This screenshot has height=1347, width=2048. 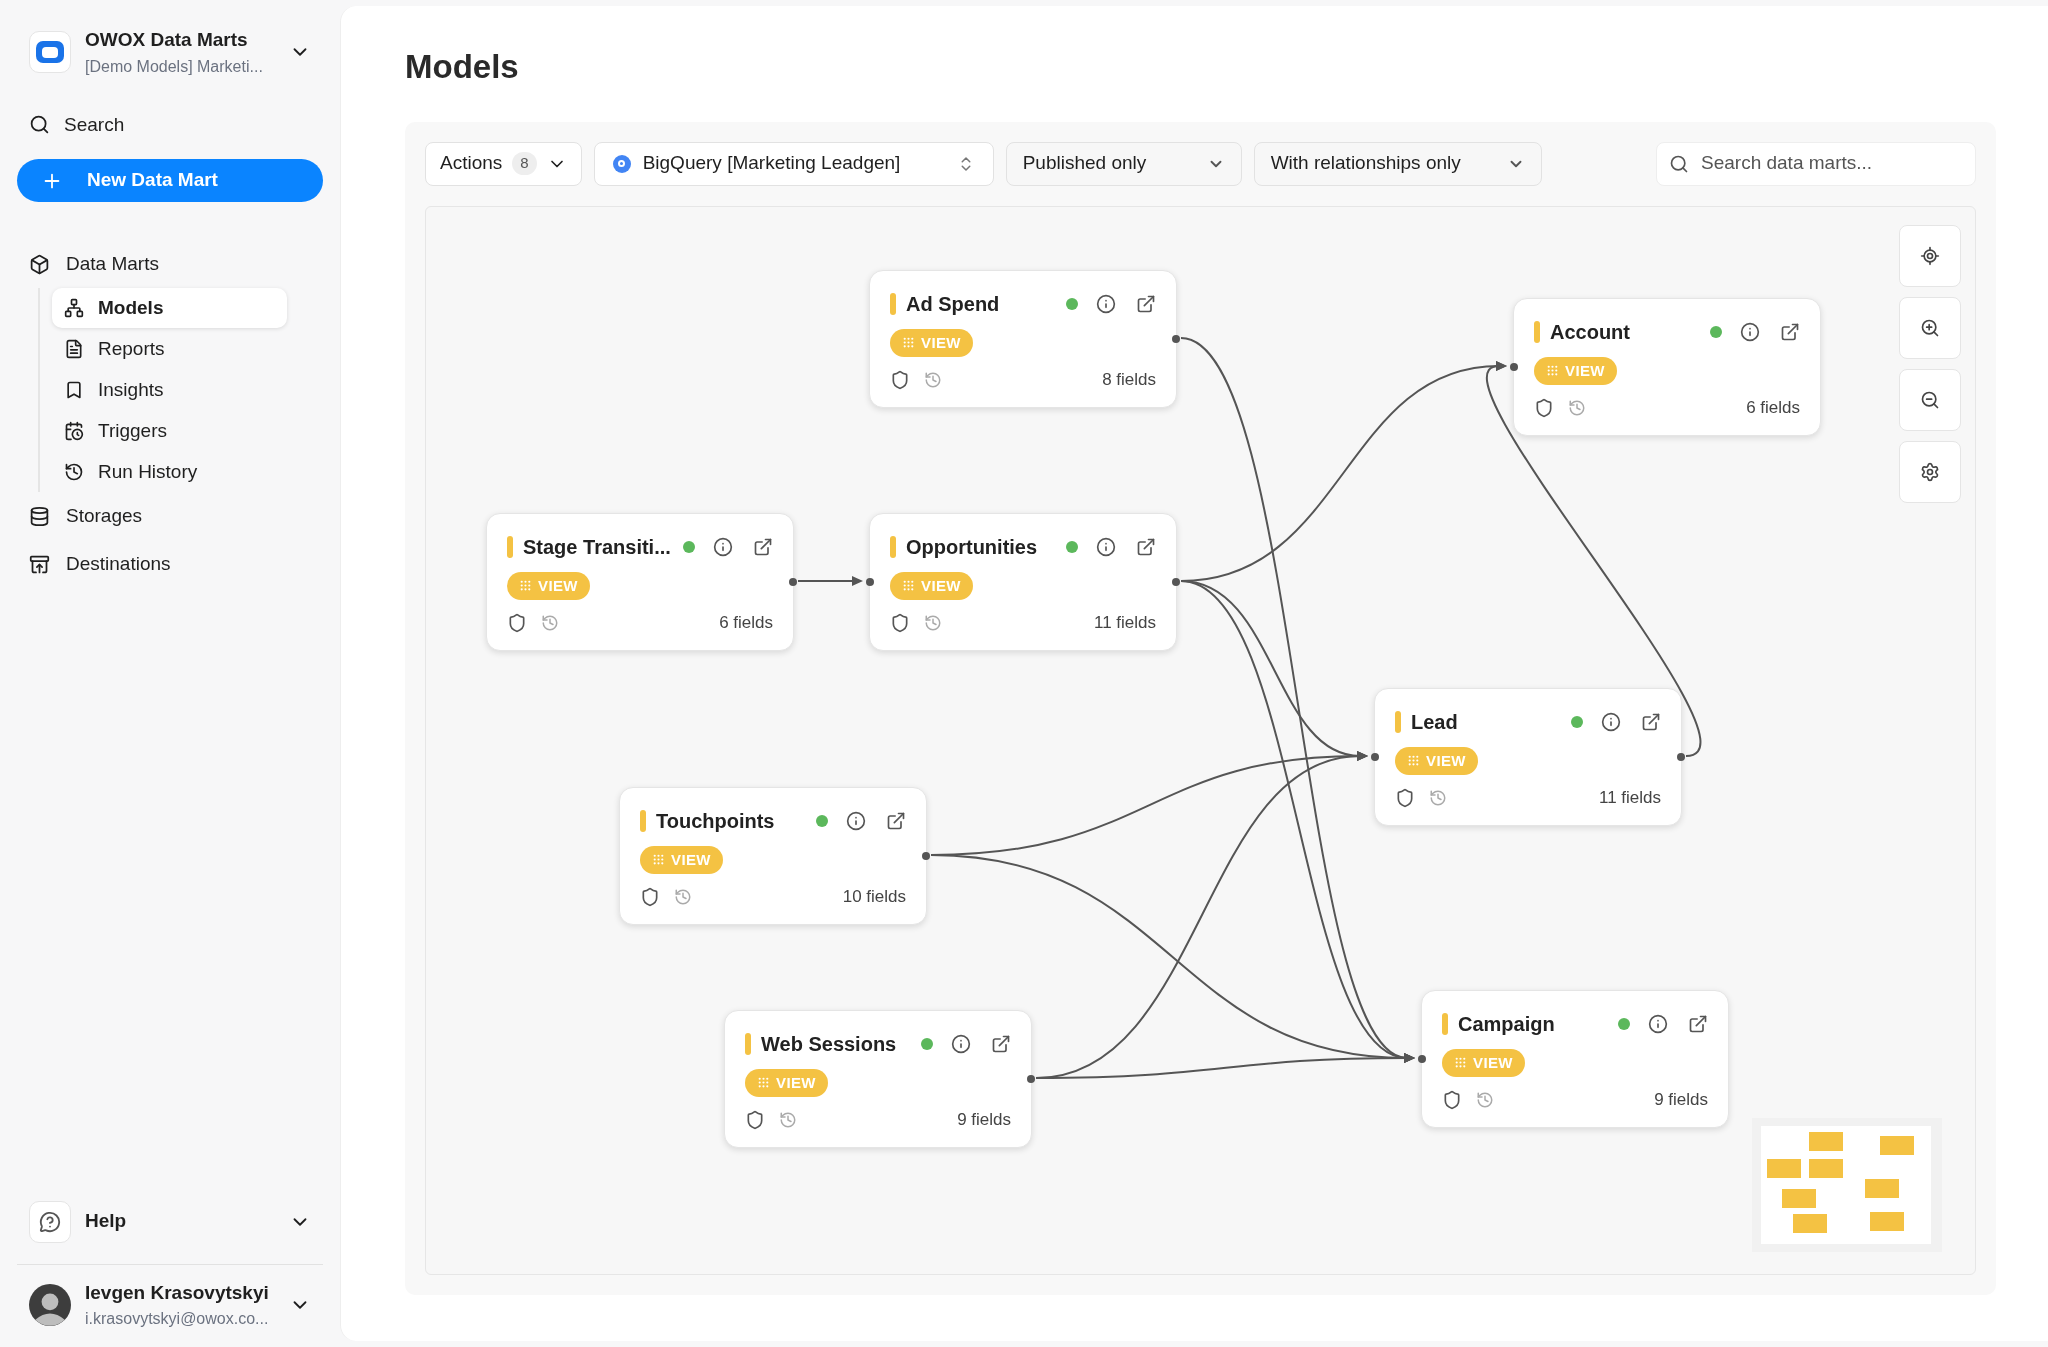 I want to click on crosshair-icon, so click(x=1930, y=255).